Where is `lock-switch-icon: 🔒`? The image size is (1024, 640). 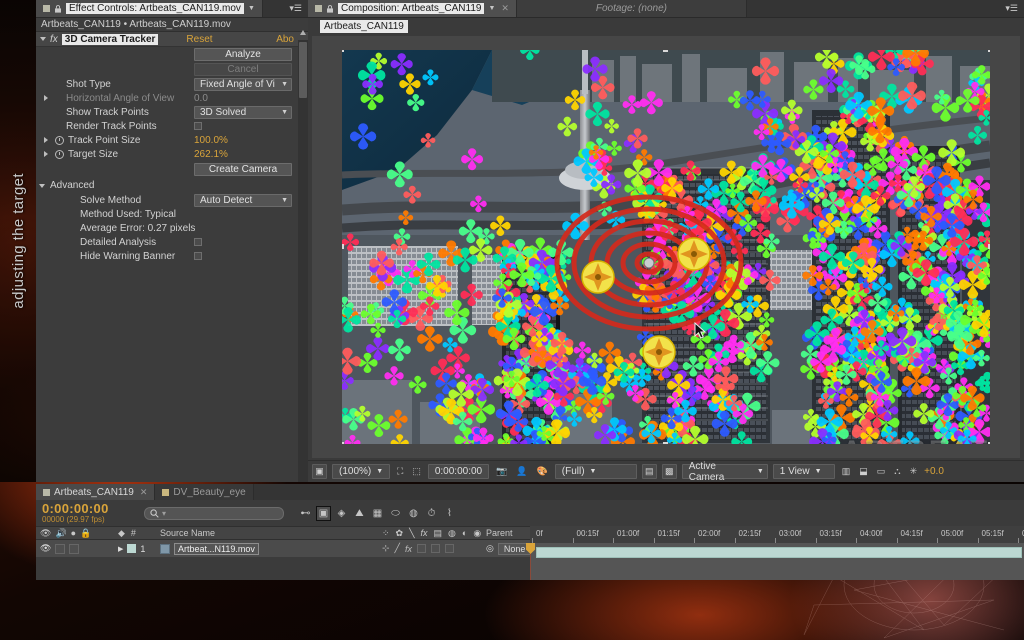 lock-switch-icon: 🔒 is located at coordinates (85, 533).